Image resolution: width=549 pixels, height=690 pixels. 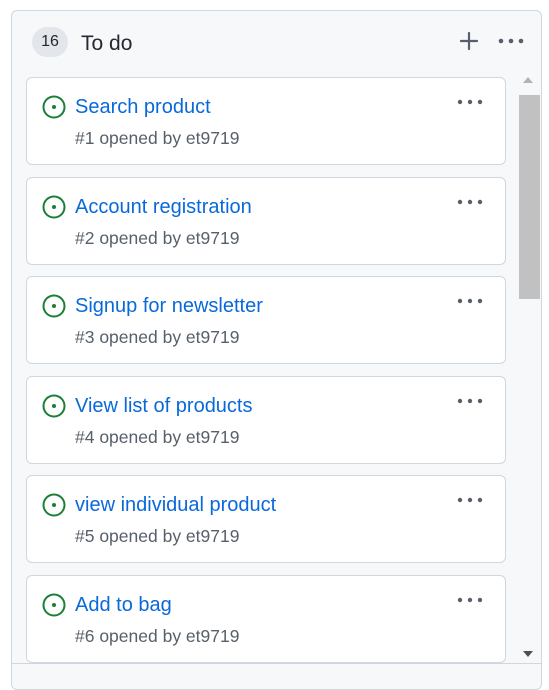 I want to click on issue-meta: #2 opened by et9719, so click(x=157, y=238).